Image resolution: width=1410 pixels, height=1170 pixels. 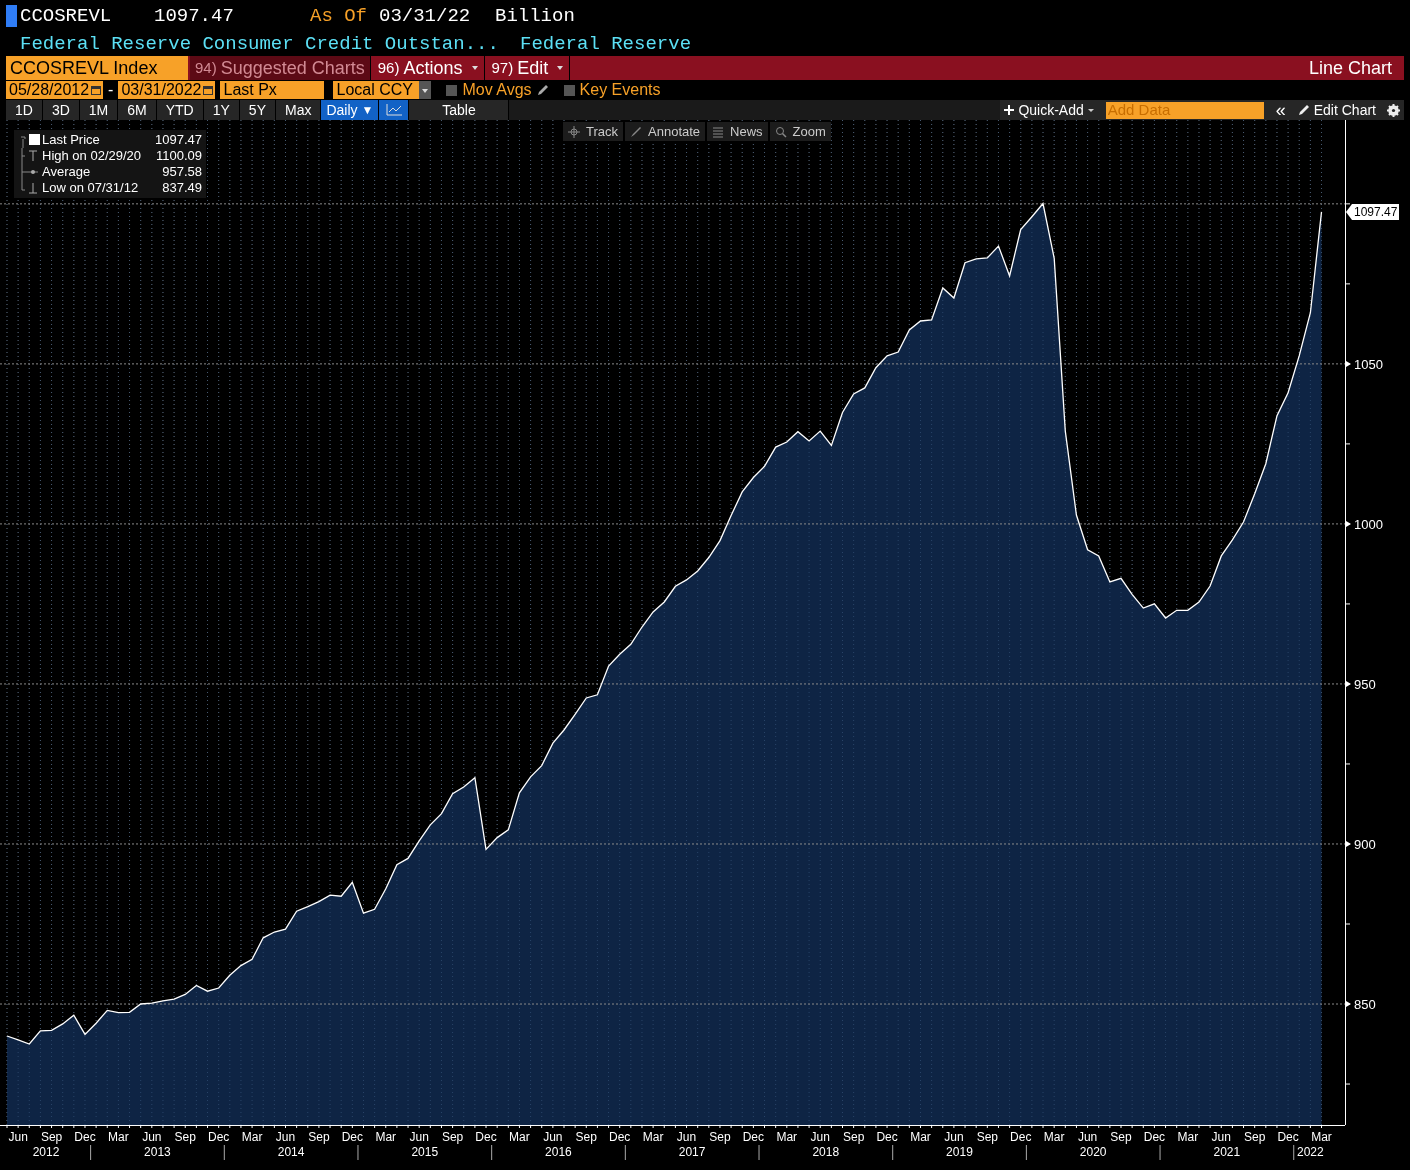 What do you see at coordinates (30, 140) in the screenshot?
I see `legend-swatch-icon` at bounding box center [30, 140].